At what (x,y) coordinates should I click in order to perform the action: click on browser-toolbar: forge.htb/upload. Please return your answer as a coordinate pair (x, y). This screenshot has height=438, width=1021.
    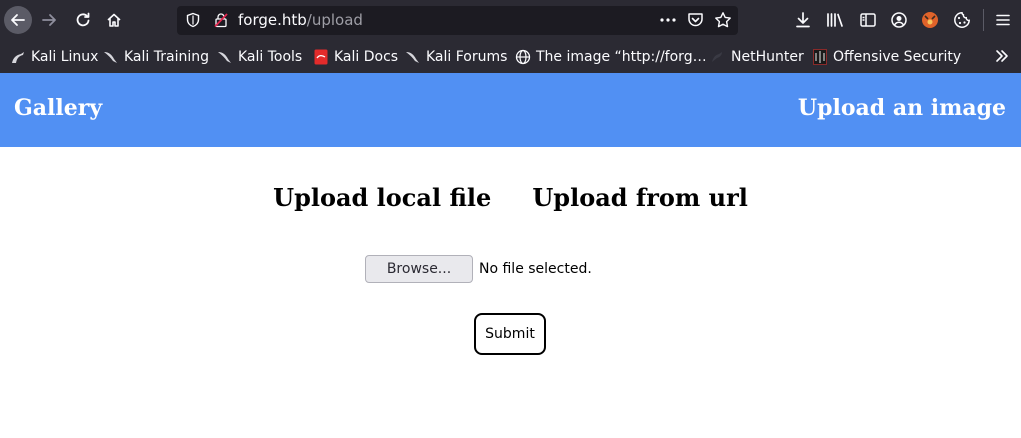
    Looking at the image, I should click on (510, 20).